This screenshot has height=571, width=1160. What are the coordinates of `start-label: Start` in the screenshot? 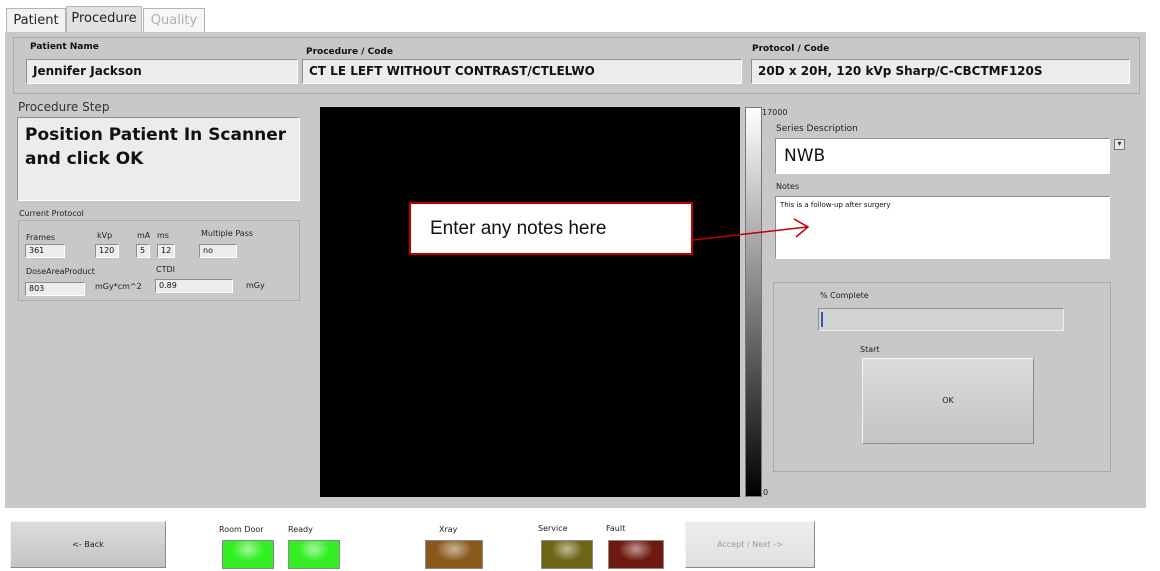 It's located at (870, 349).